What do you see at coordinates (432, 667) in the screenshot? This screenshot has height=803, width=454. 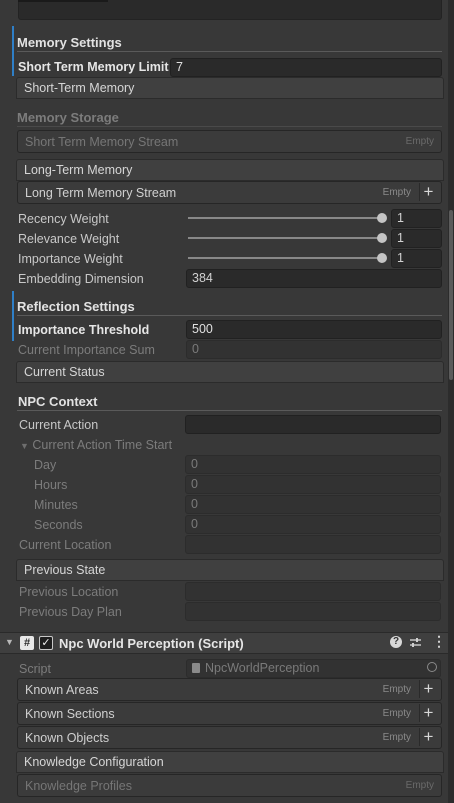 I see `object-picker-icon` at bounding box center [432, 667].